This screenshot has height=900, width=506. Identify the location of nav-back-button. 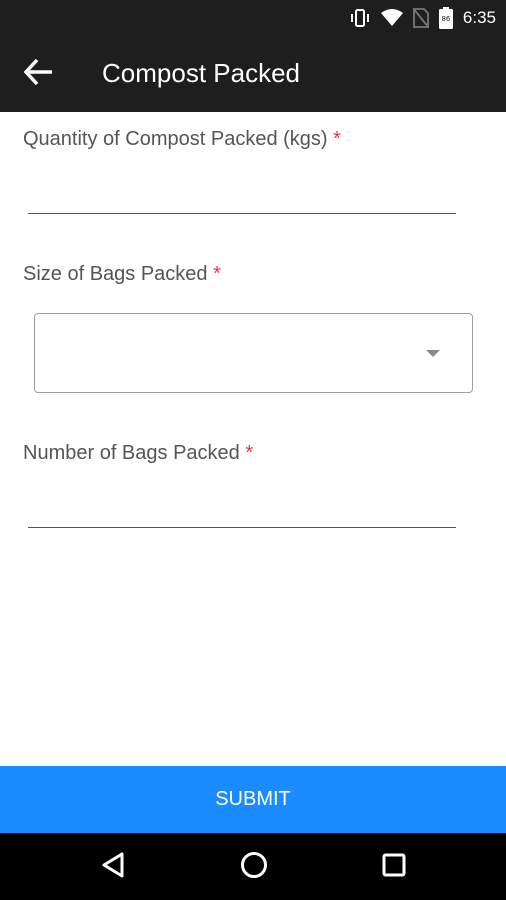
(113, 867).